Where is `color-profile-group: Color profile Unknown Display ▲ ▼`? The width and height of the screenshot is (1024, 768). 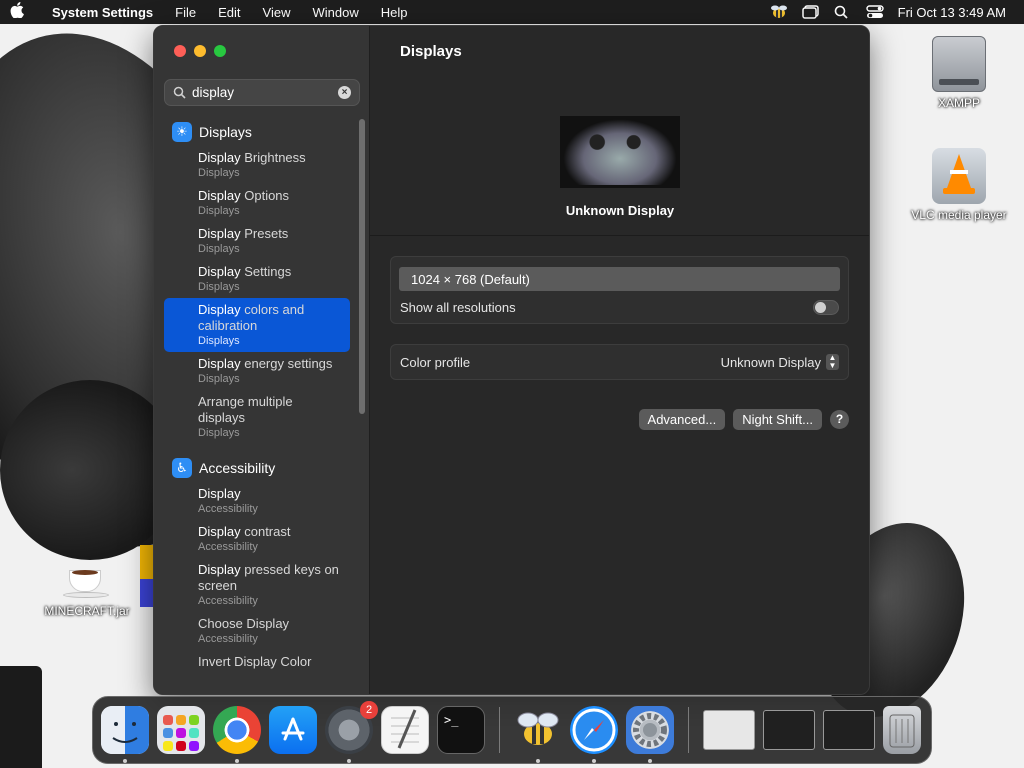
color-profile-group: Color profile Unknown Display ▲ ▼ is located at coordinates (619, 362).